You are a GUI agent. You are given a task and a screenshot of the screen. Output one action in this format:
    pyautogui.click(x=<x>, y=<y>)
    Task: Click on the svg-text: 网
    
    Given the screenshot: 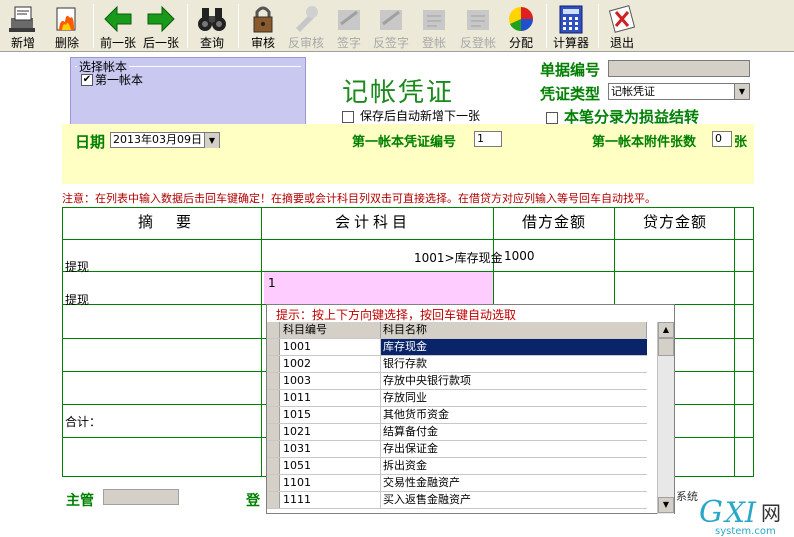 What is the action you would take?
    pyautogui.click(x=771, y=513)
    